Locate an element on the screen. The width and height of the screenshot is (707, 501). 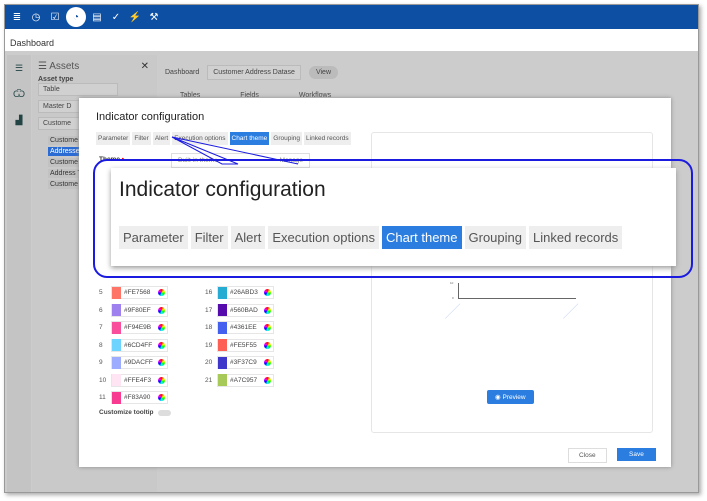
callout-tab-chart-theme: Chart theme is located at coordinates (421, 237).